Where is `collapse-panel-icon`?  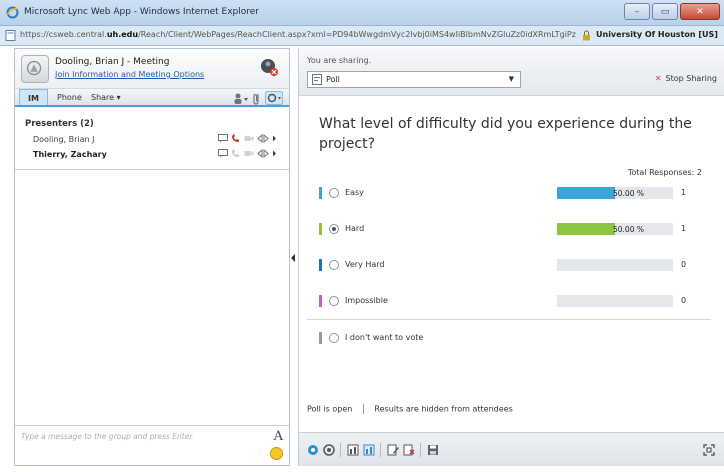
collapse-panel-icon is located at coordinates (293, 258).